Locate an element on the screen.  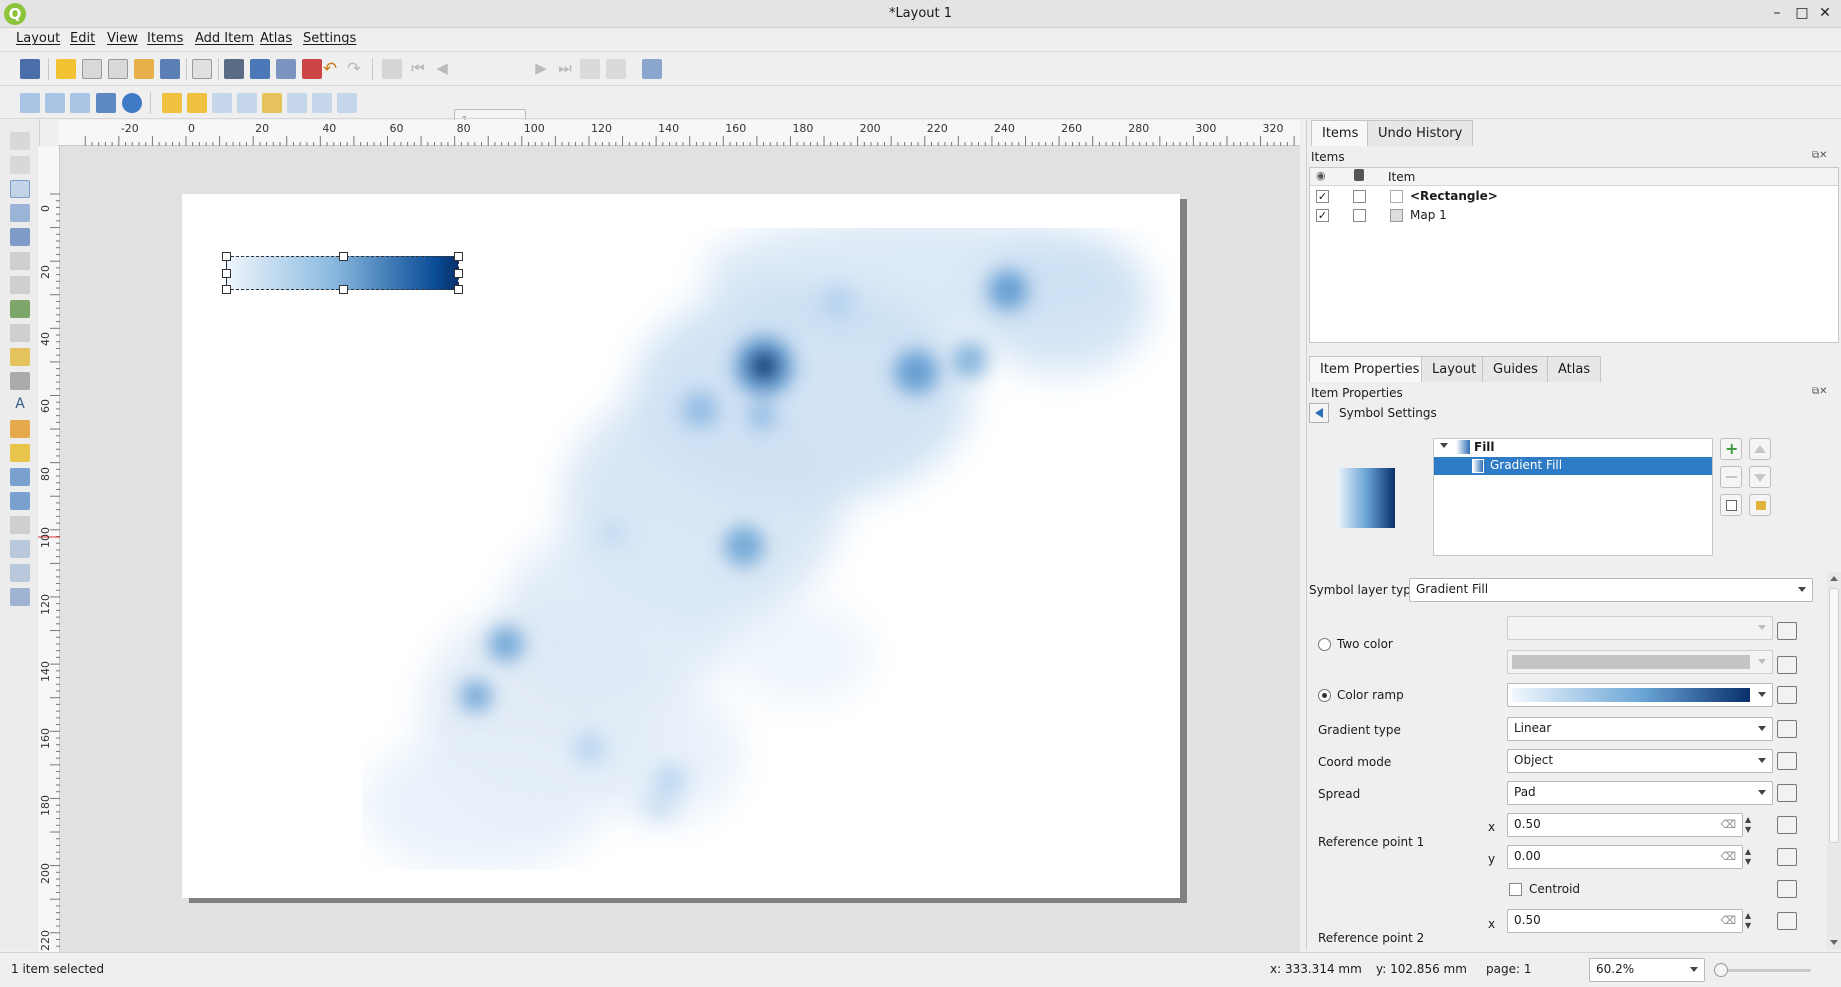
minimize-button: – is located at coordinates (1777, 13).